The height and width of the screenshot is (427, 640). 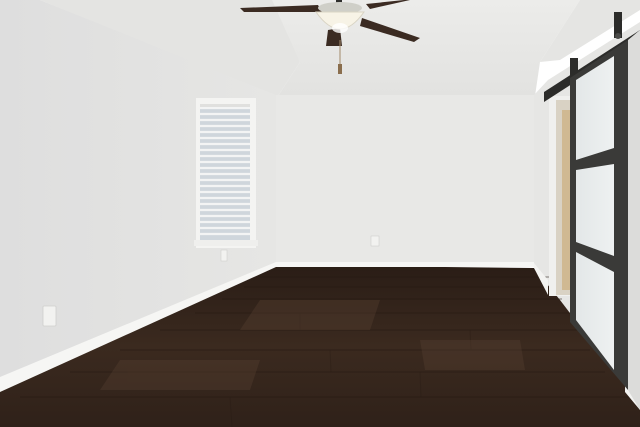 What do you see at coordinates (405, 264) in the screenshot?
I see `baseboard-back` at bounding box center [405, 264].